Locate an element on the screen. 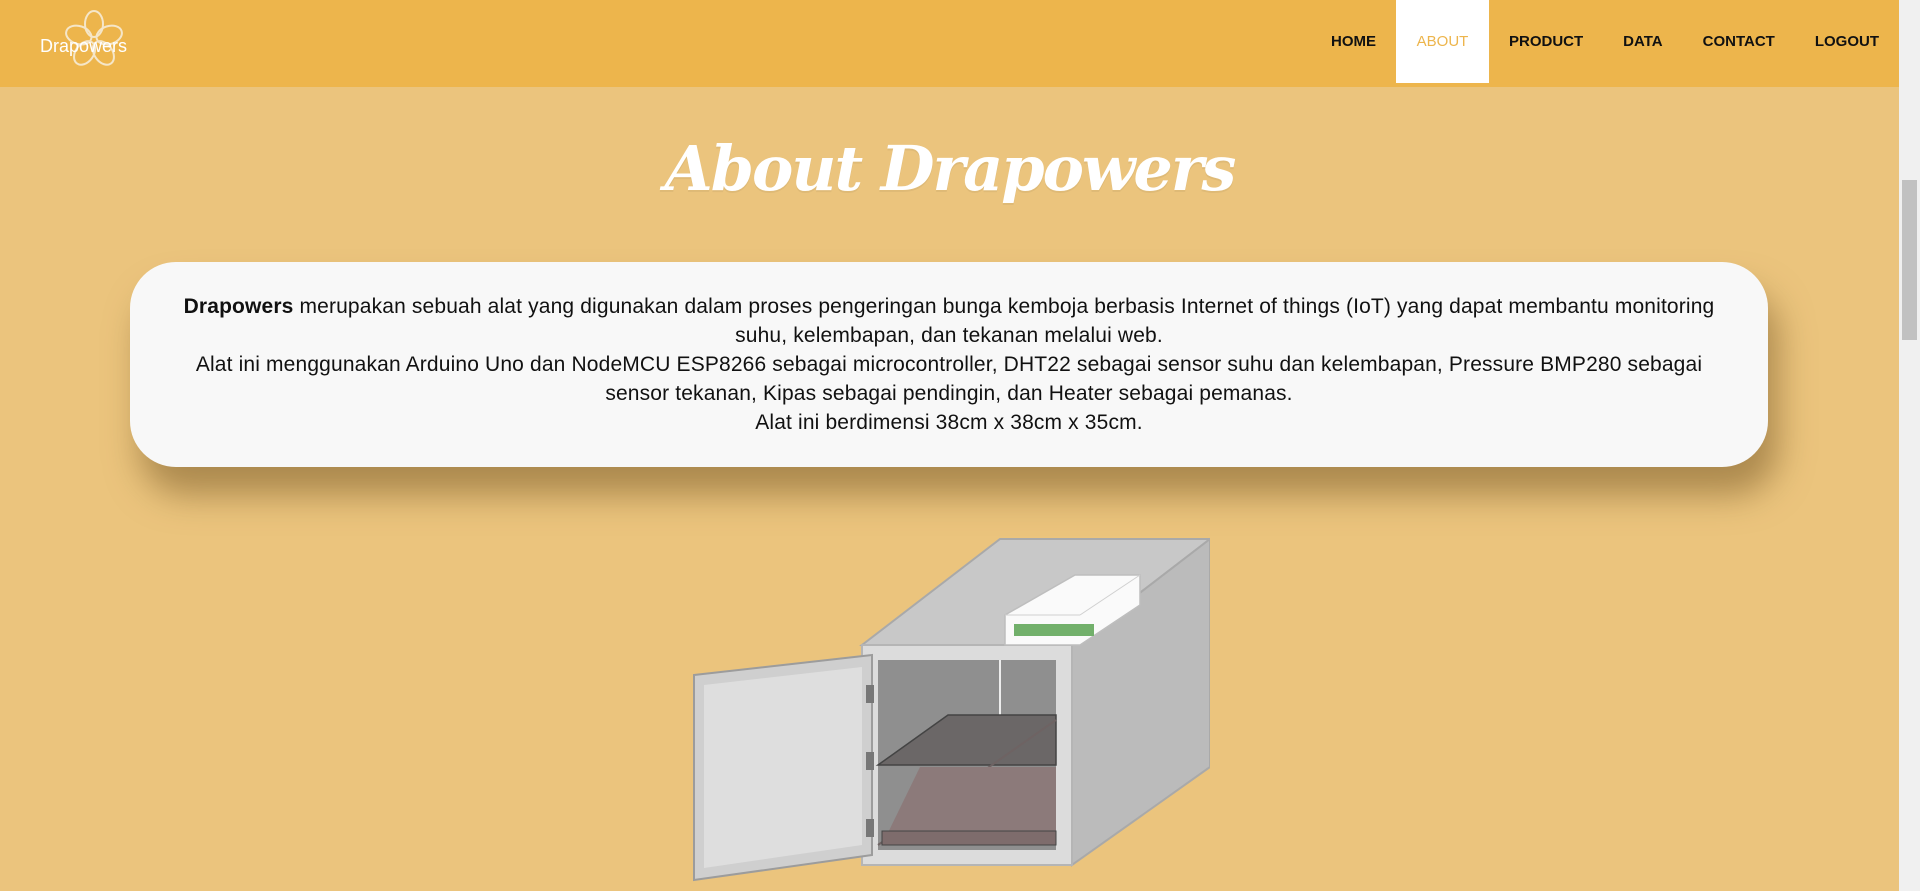 The height and width of the screenshot is (891, 1920). about-brand-bold: Drapowers is located at coordinates (238, 306).